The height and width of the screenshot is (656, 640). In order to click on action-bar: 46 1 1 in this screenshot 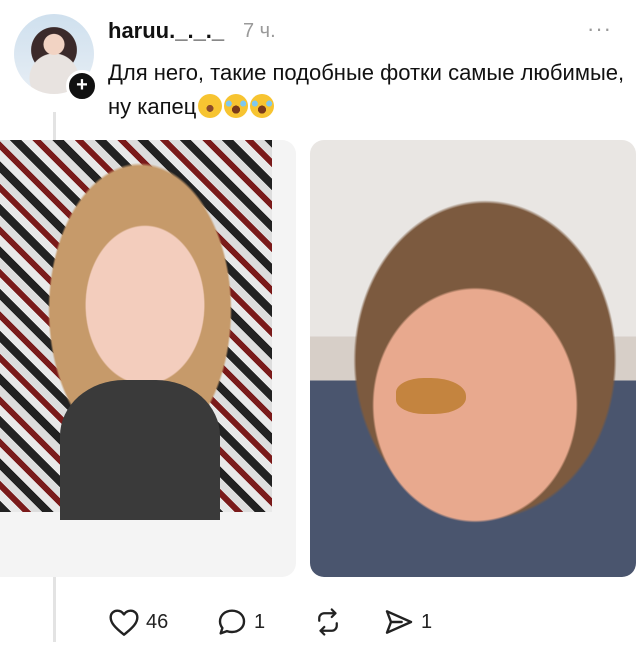, I will do `click(318, 622)`.